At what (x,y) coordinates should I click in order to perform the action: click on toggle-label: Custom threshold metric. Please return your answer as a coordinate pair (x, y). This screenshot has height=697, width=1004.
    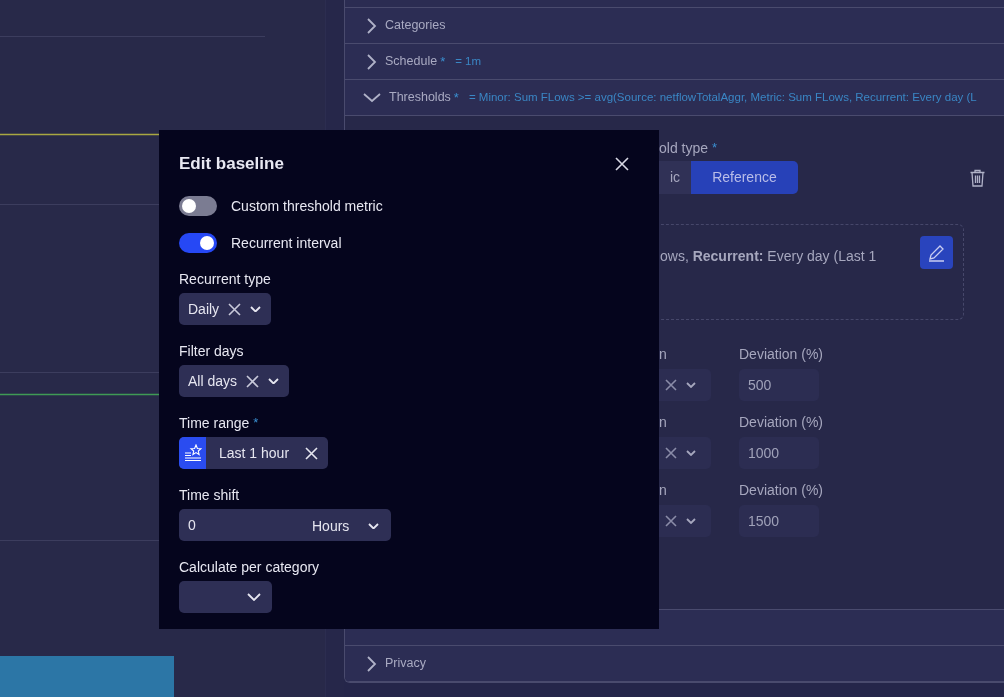
    Looking at the image, I should click on (307, 206).